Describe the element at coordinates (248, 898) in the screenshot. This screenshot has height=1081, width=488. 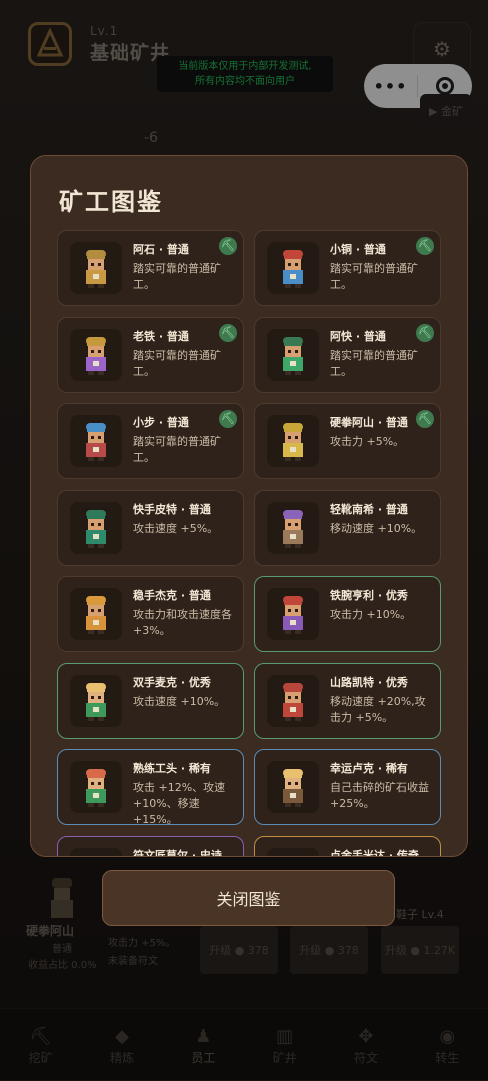
I see `close-codex-button: 关闭图鉴` at that location.